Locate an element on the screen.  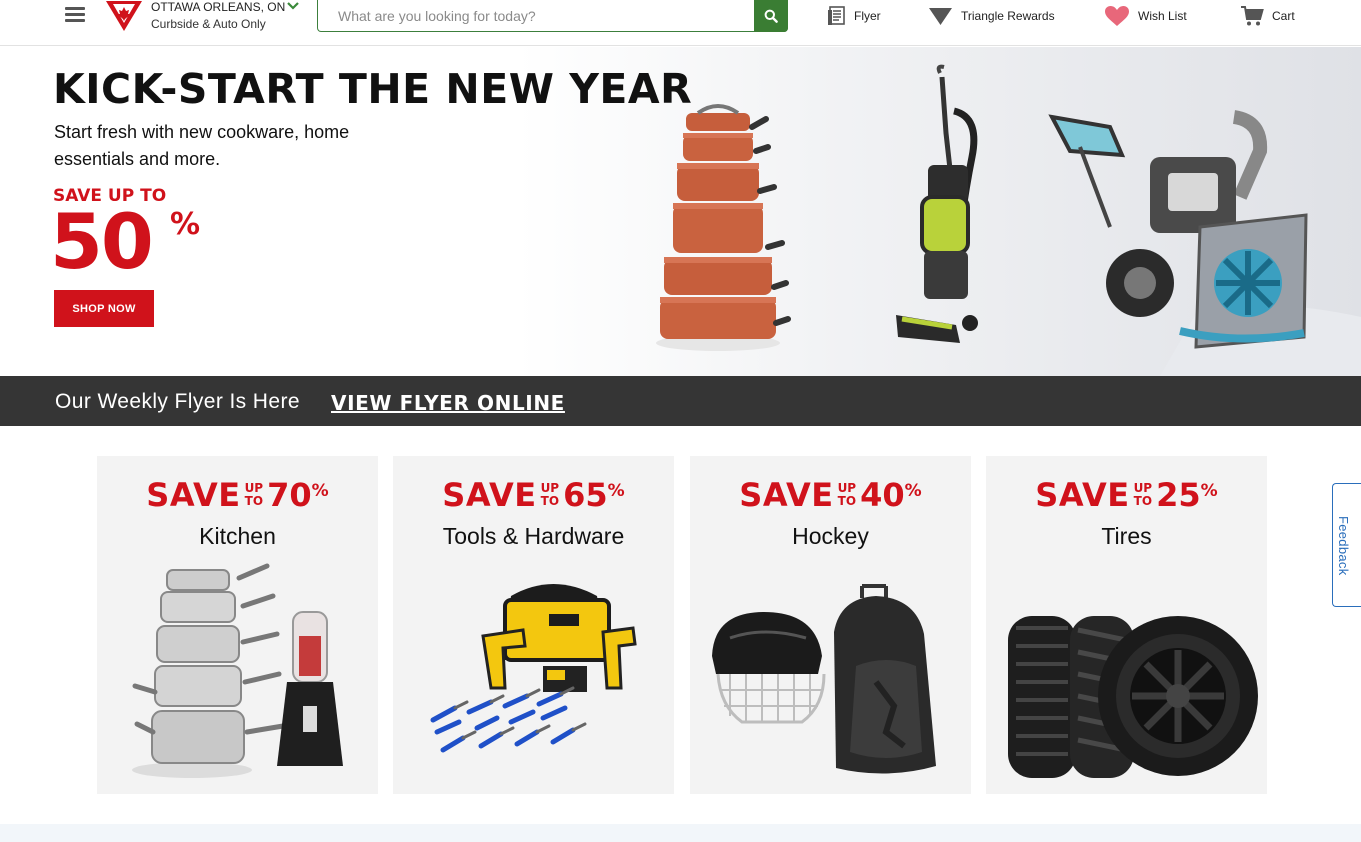
page-footer-band is located at coordinates (680, 833).